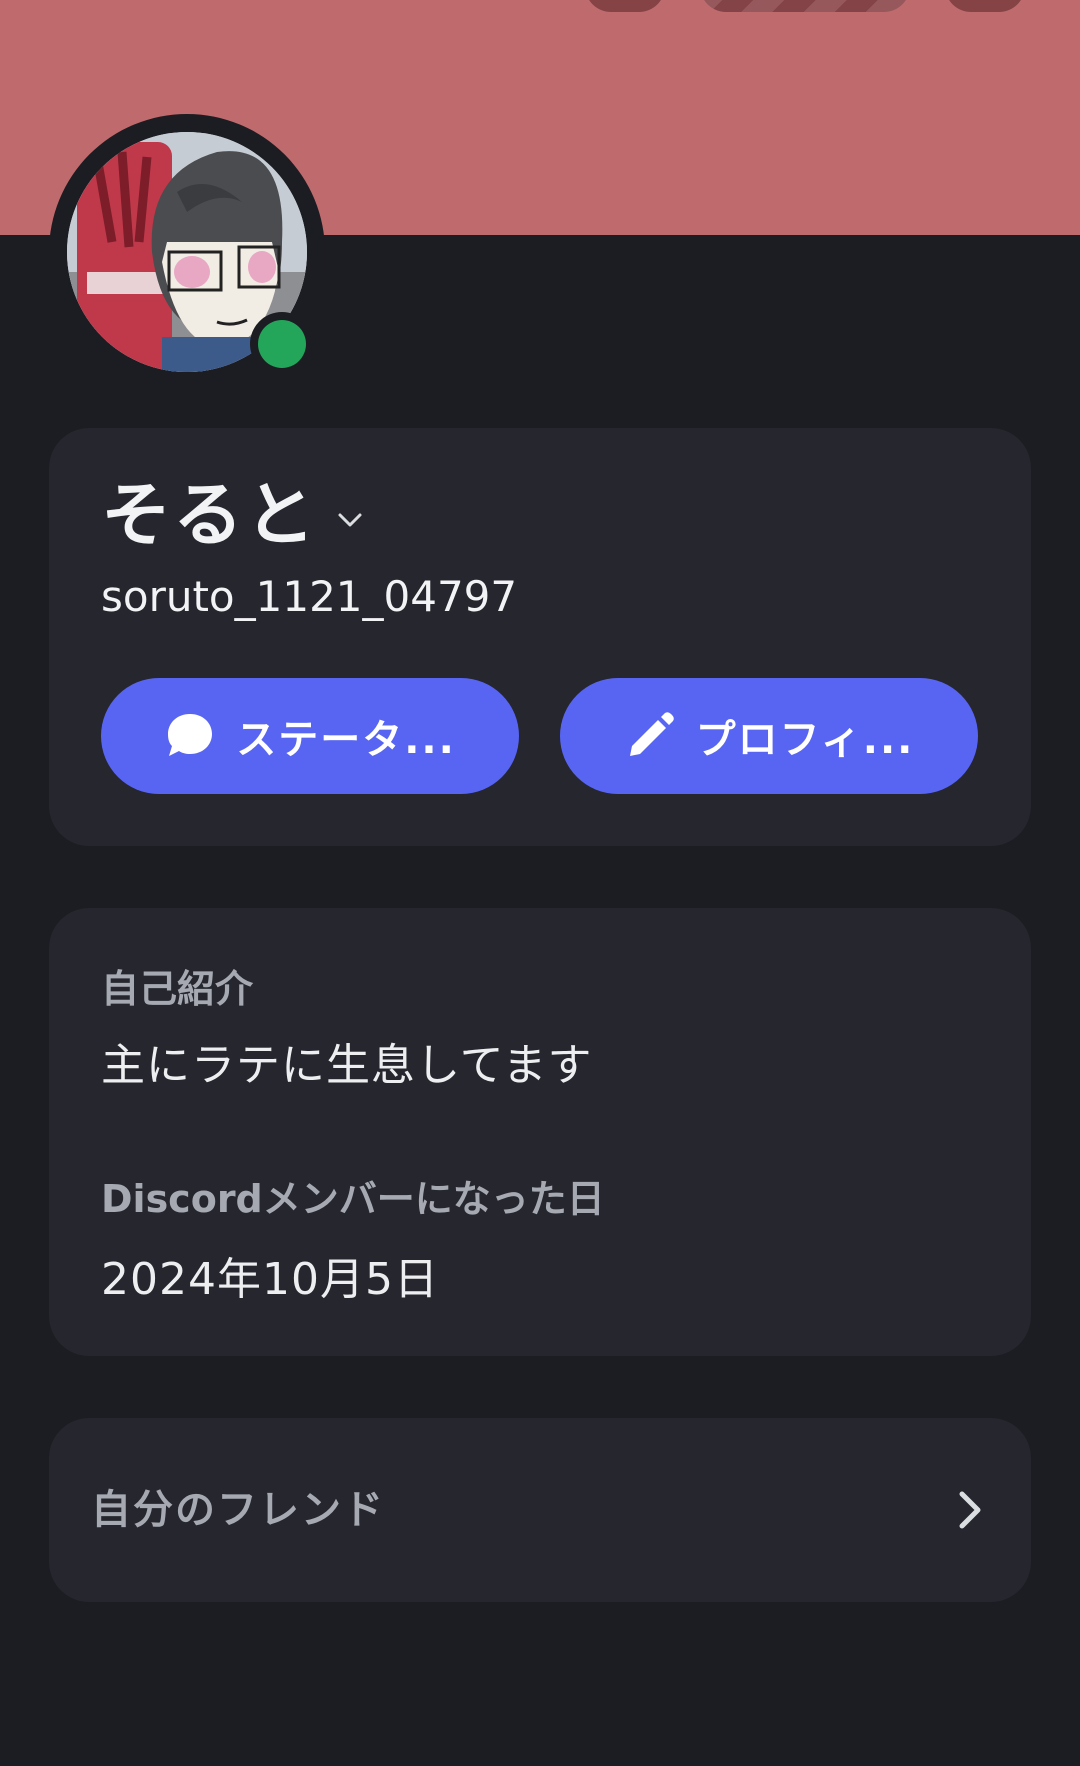 The image size is (1080, 1766). What do you see at coordinates (353, 1199) in the screenshot?
I see `member-since-label: Discordメンバーになった日` at bounding box center [353, 1199].